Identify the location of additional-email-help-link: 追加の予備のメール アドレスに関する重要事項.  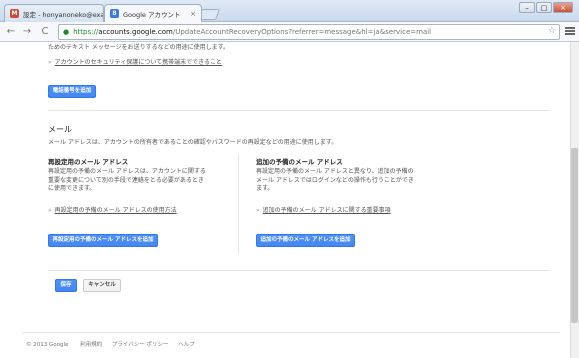
(327, 210).